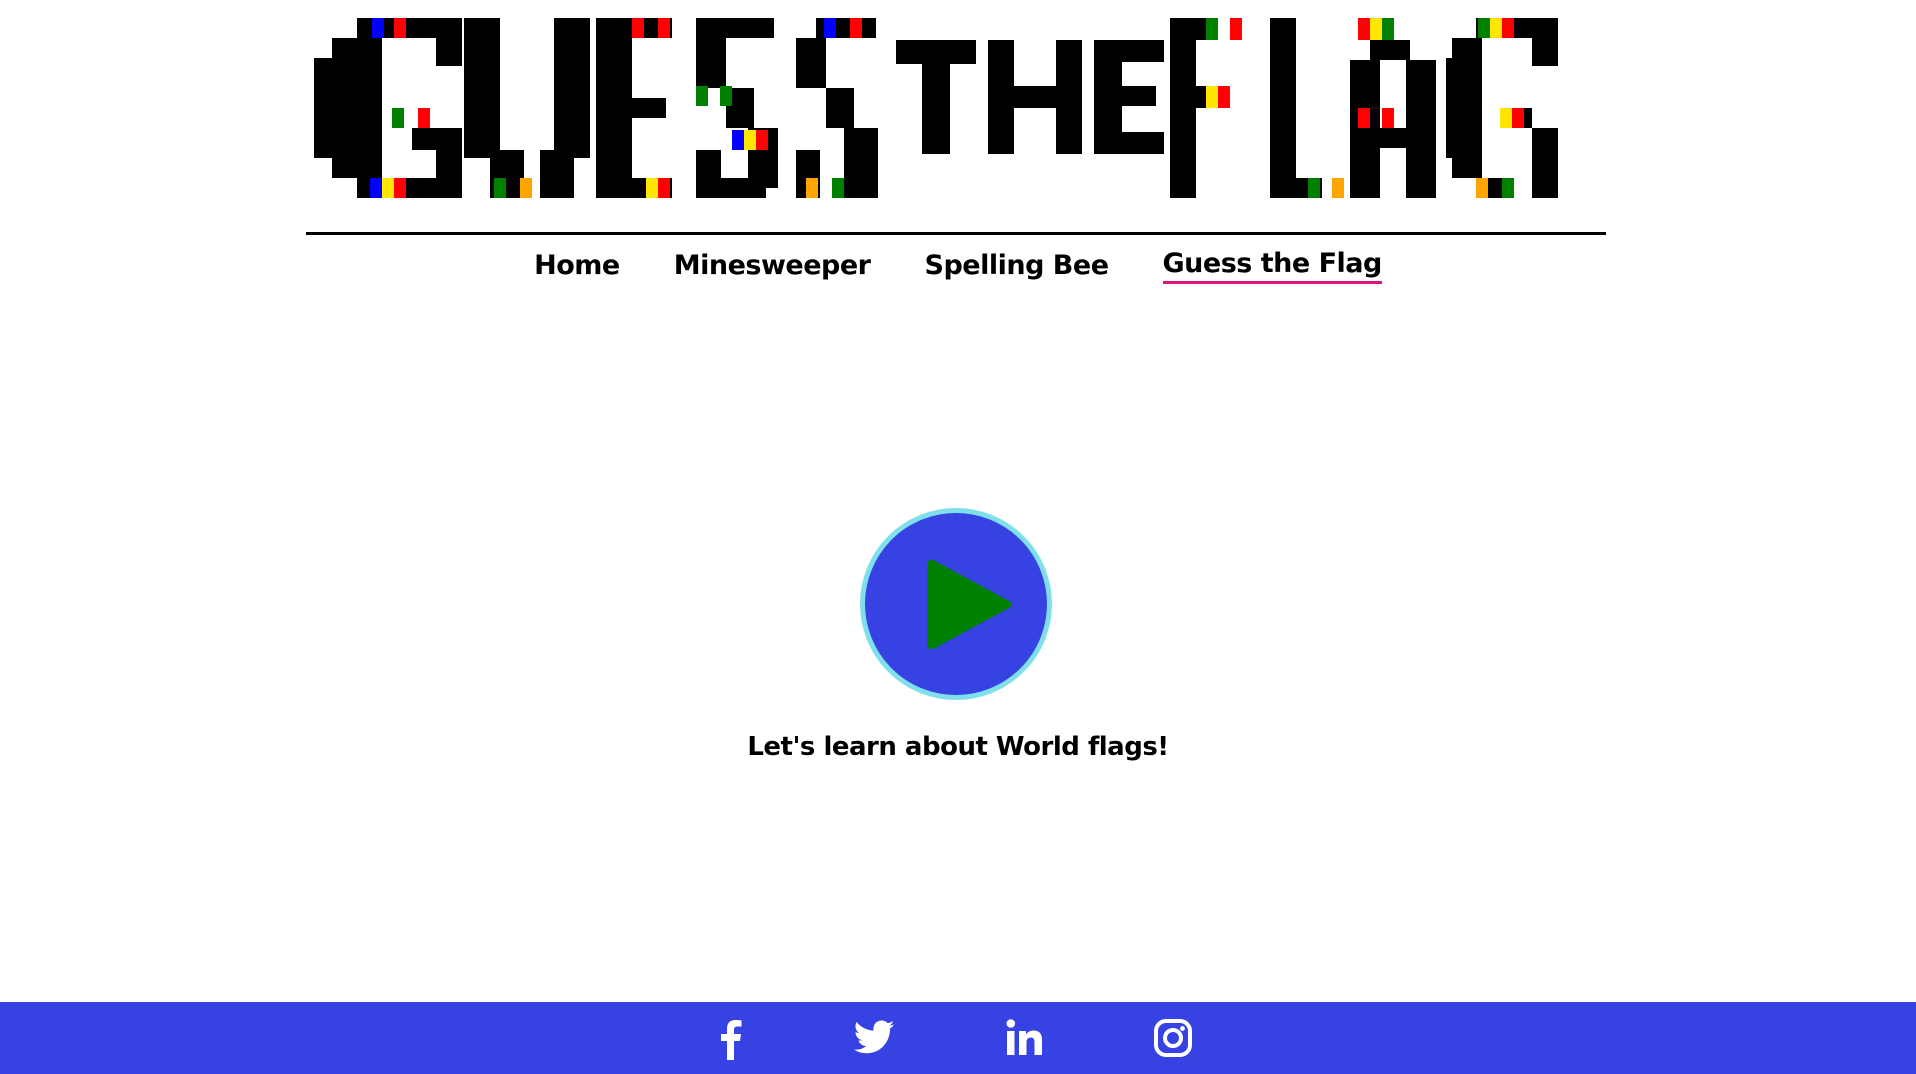 Image resolution: width=1916 pixels, height=1074 pixels. Describe the element at coordinates (1017, 266) in the screenshot. I see `nav-link-spelling-bee: Spelling Bee` at that location.